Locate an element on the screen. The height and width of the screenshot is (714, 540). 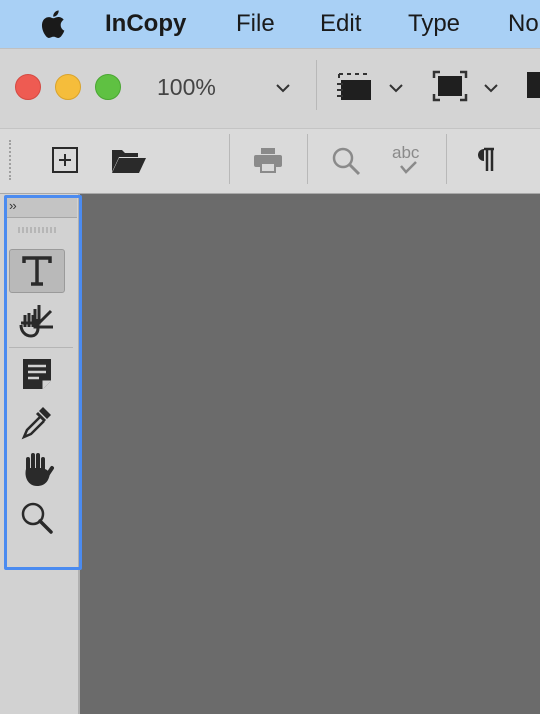
minimize-window-button is located at coordinates (68, 87).